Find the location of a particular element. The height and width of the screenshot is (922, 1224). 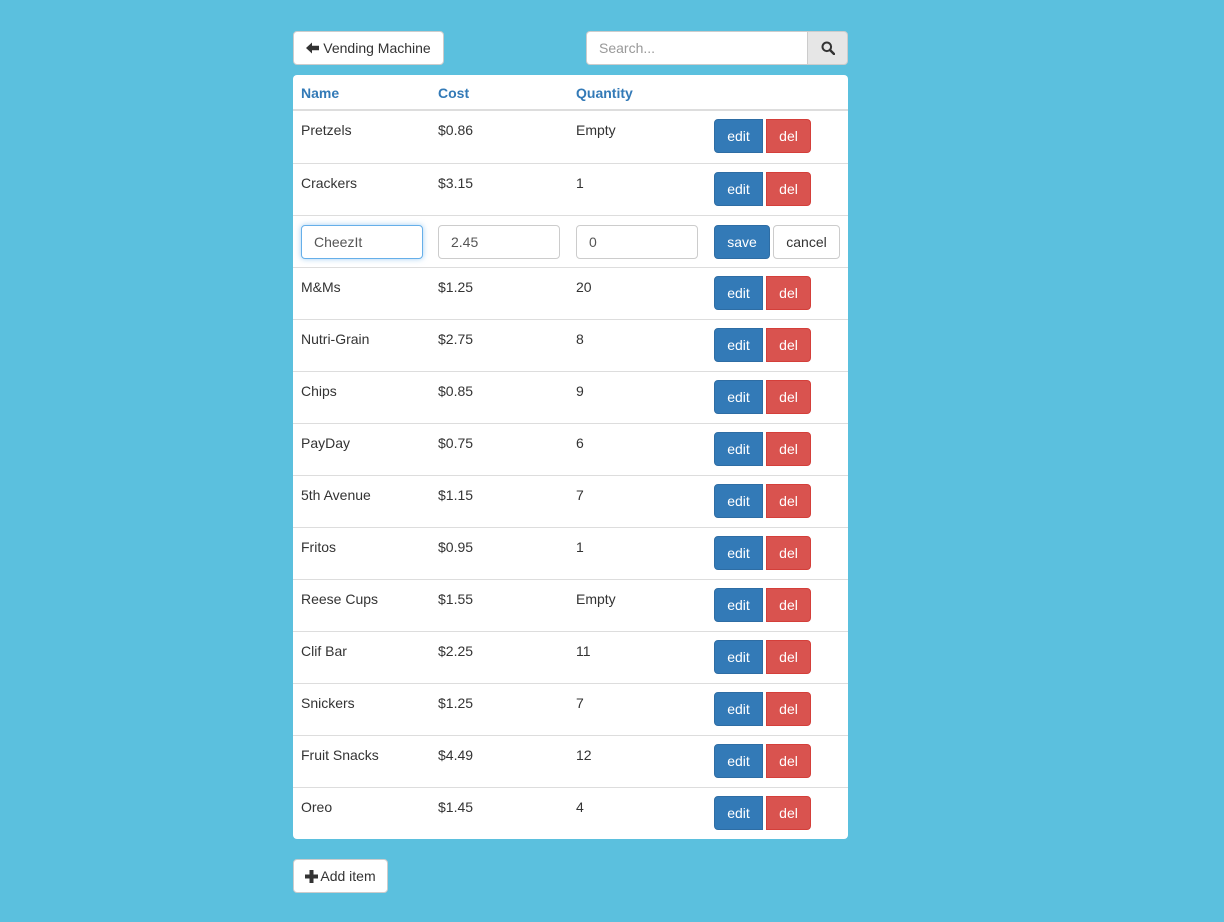

table-row: PayDay $0.75 6 edit del is located at coordinates (570, 449).